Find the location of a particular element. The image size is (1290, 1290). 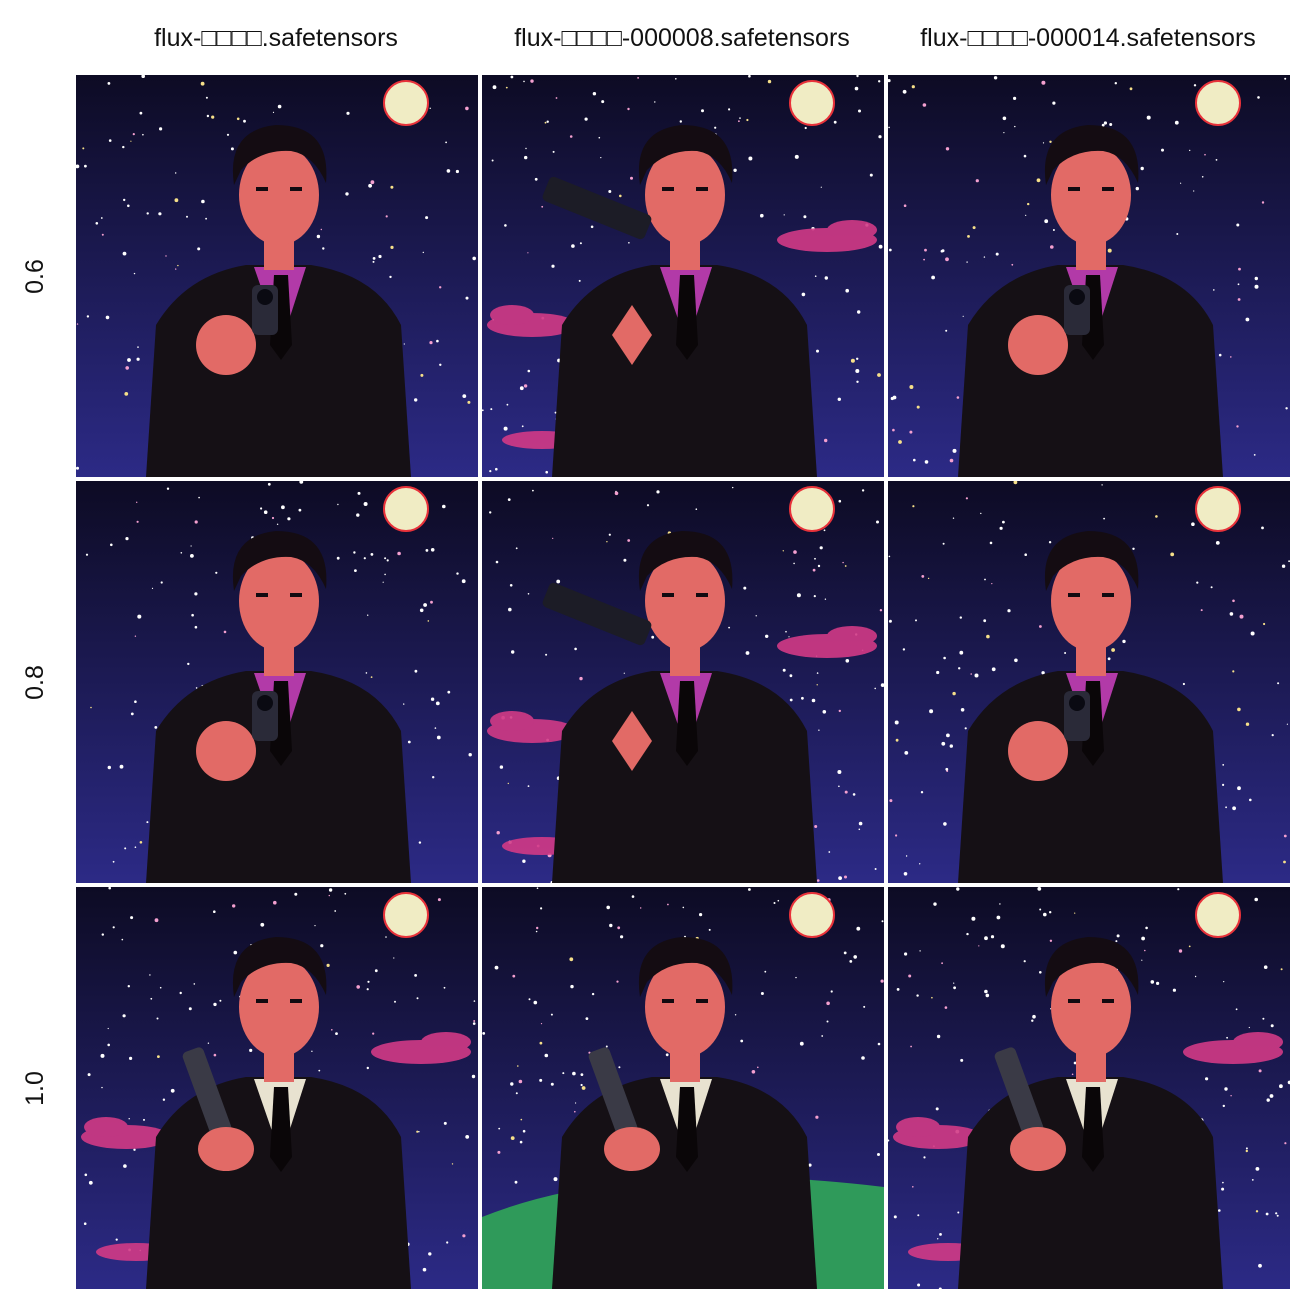

column-header-2: flux-□□□□-000008.safetensors is located at coordinates (682, 38).